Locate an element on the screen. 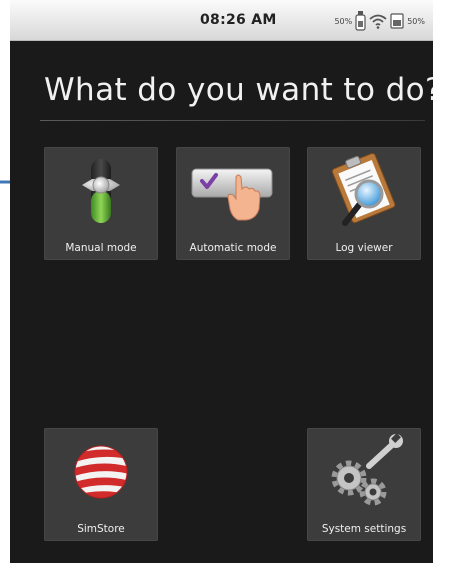  striped-globe-icon is located at coordinates (101, 472).